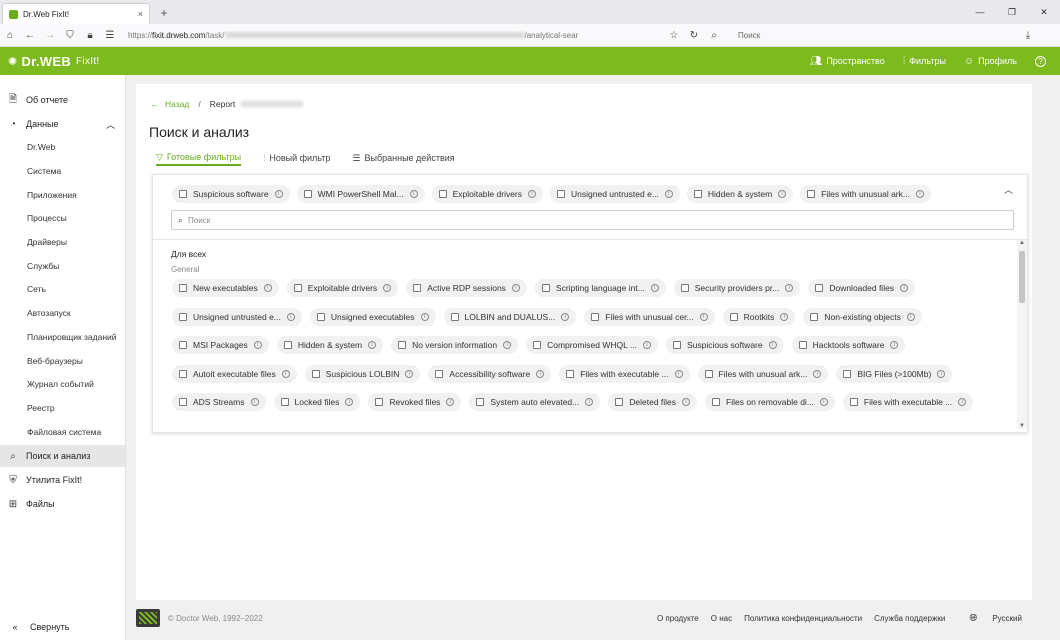 The image size is (1060, 640). I want to click on filter-chip: Downloaded files i, so click(862, 288).